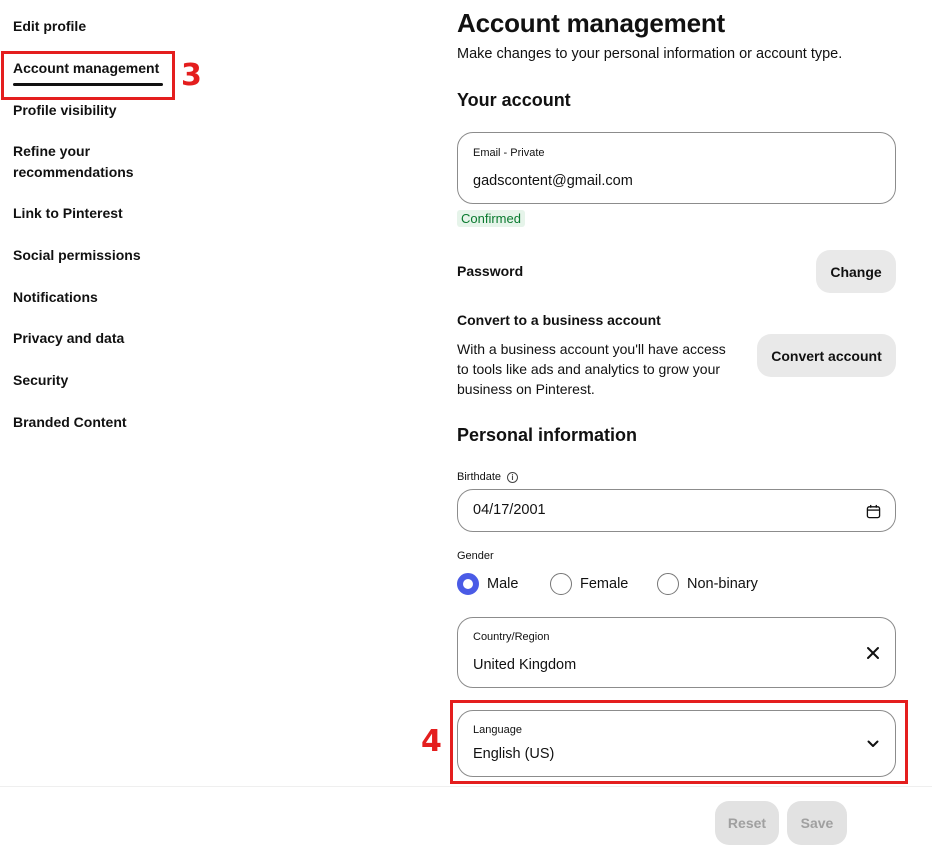  I want to click on sidebar-item-social-permissions: Social permissions, so click(77, 255).